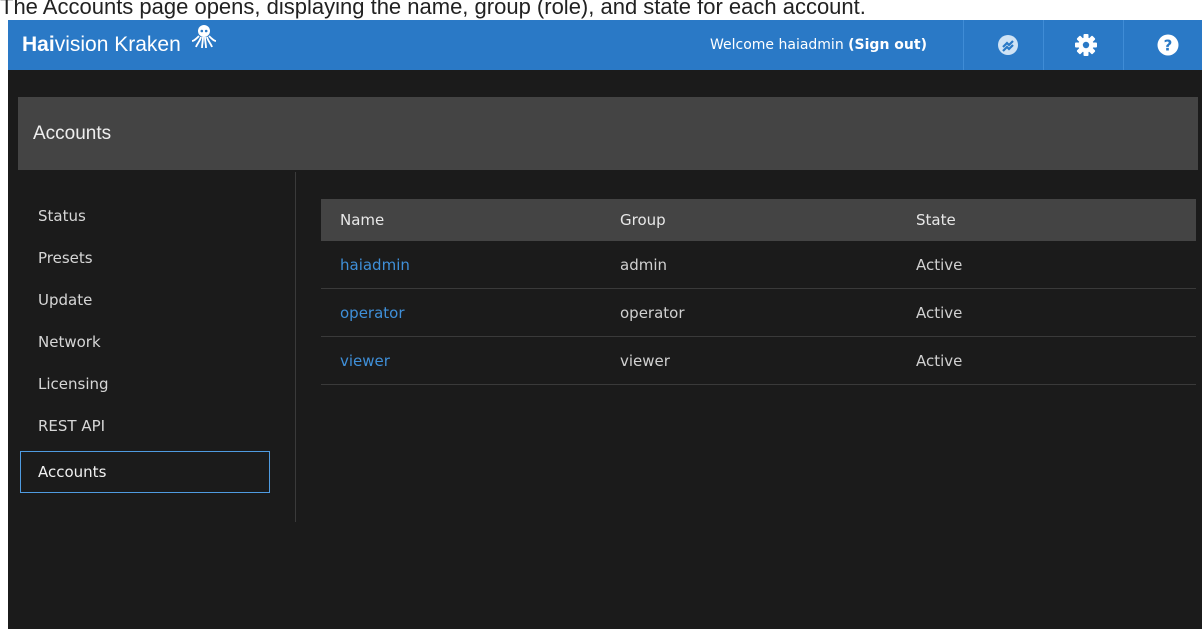 The height and width of the screenshot is (629, 1202). What do you see at coordinates (1008, 45) in the screenshot?
I see `sync-status-icon` at bounding box center [1008, 45].